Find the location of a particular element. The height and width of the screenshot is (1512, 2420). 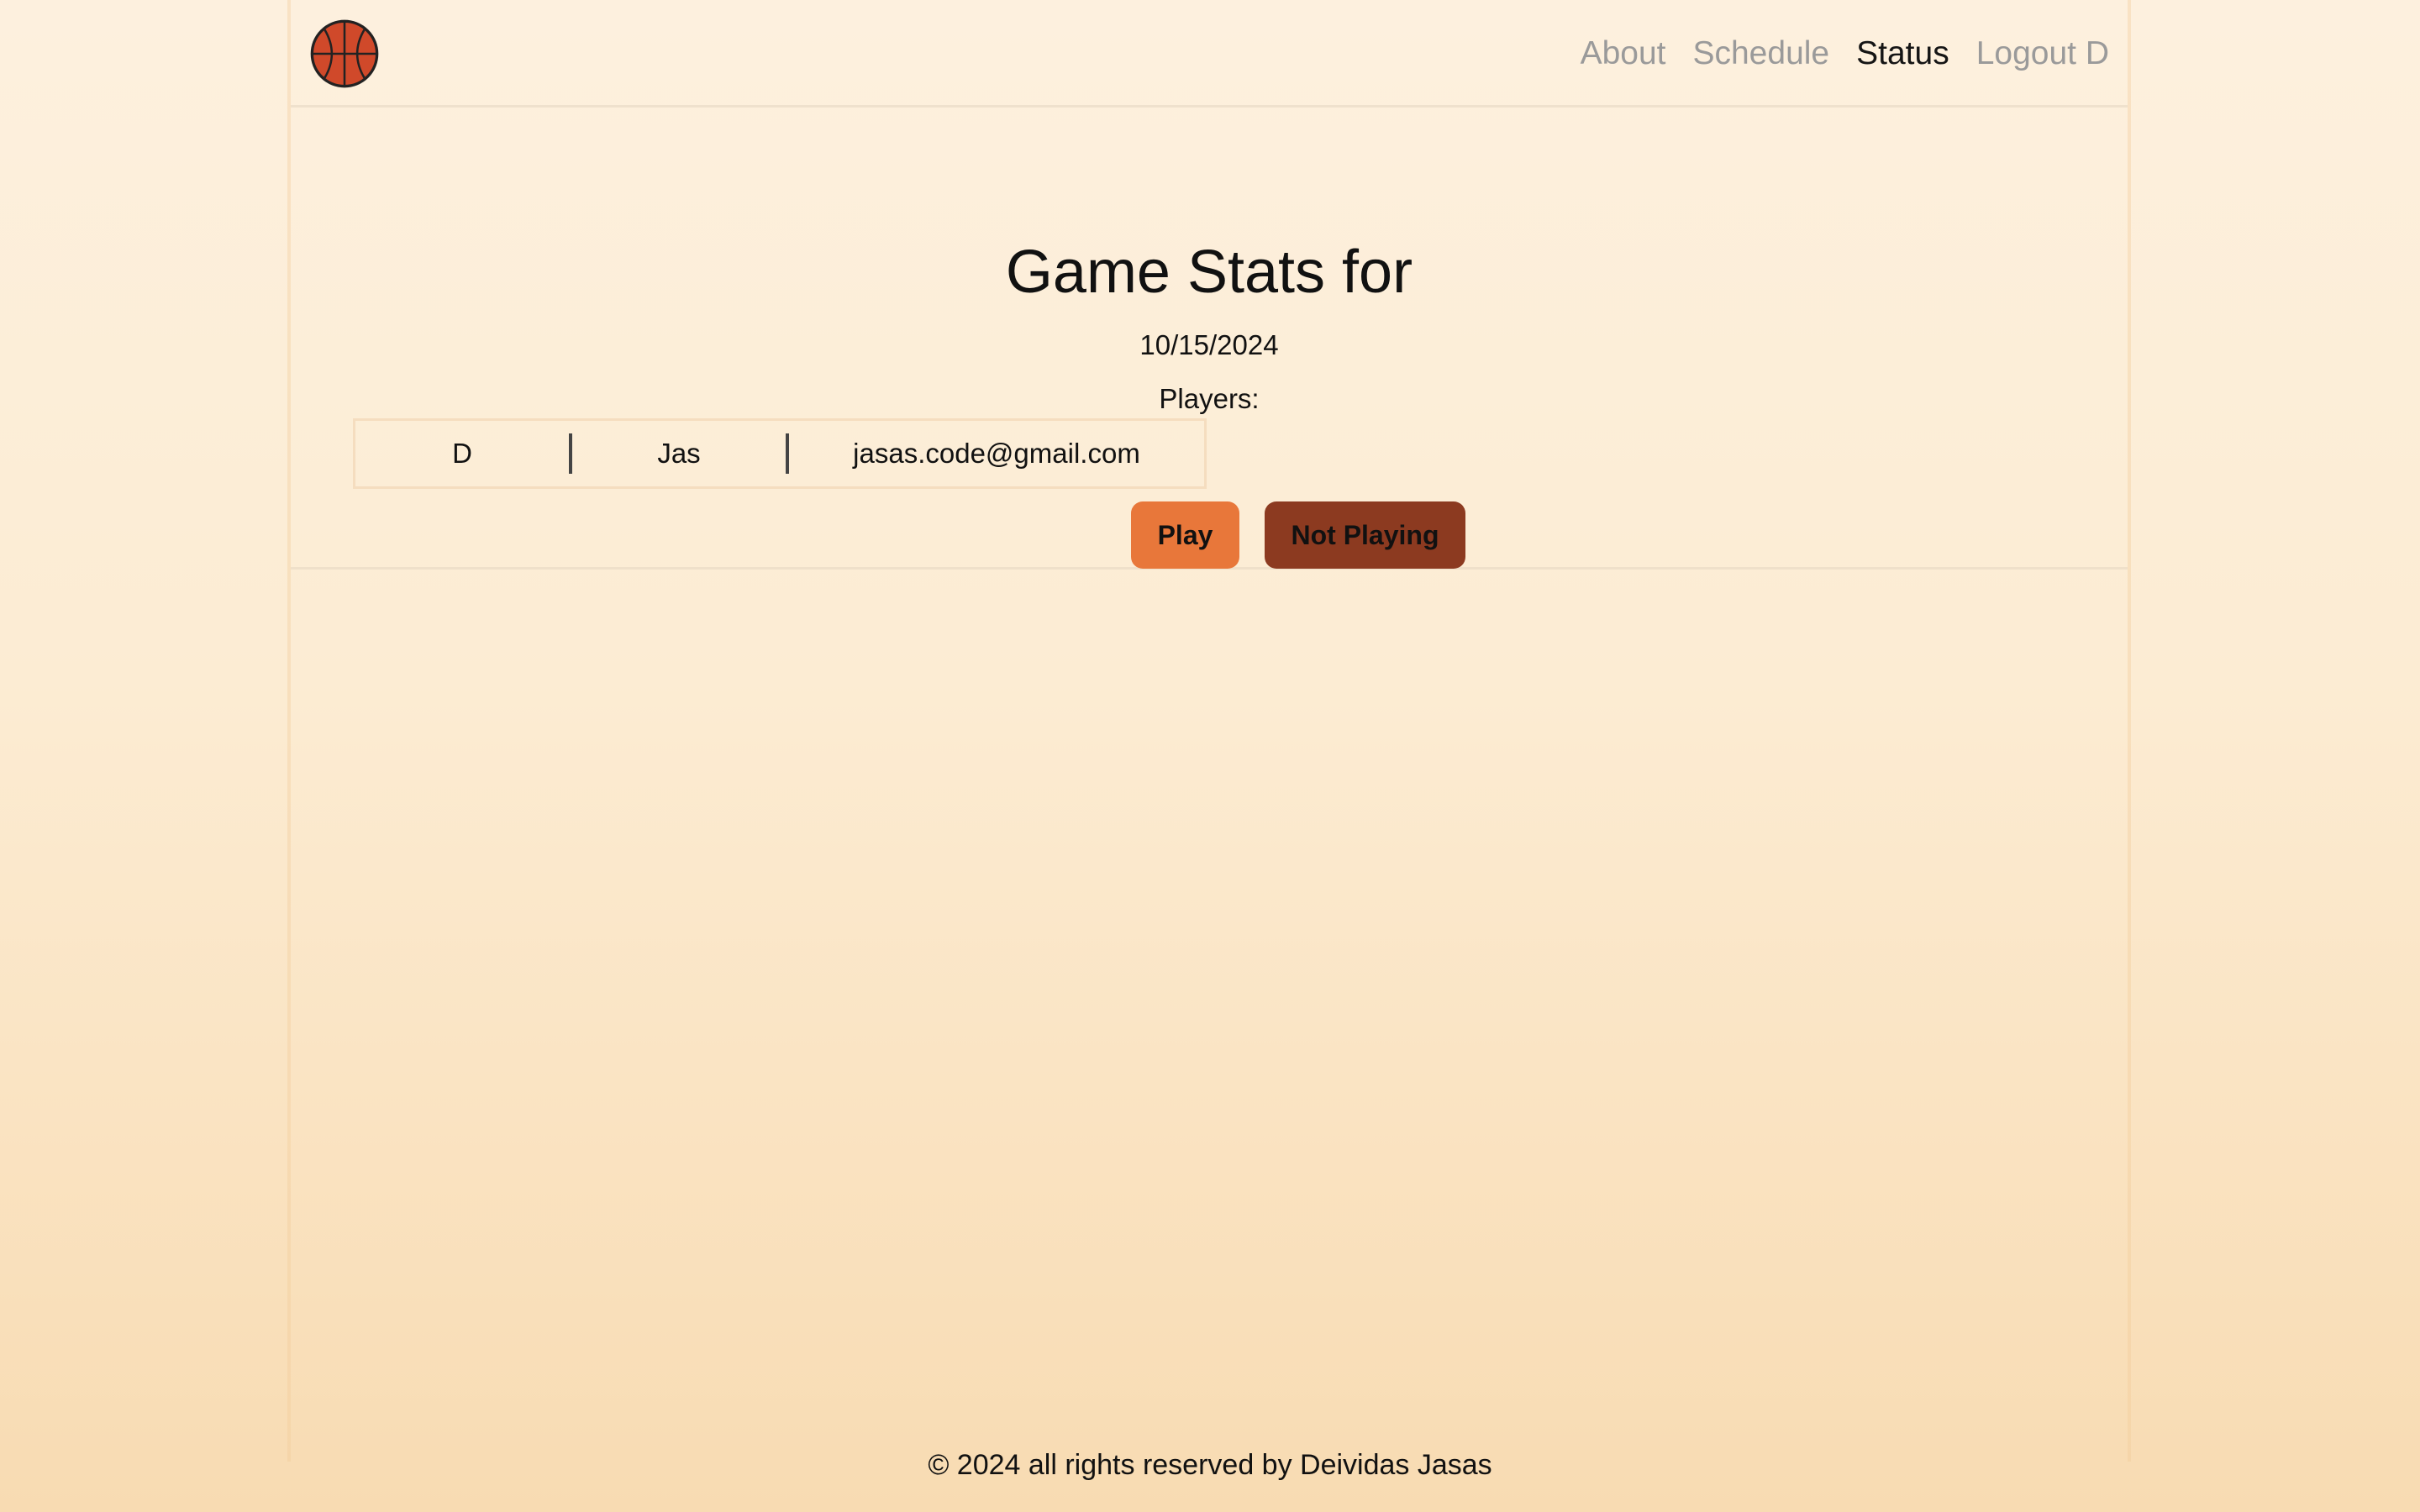

nav-schedule-link: Schedule is located at coordinates (1760, 53).